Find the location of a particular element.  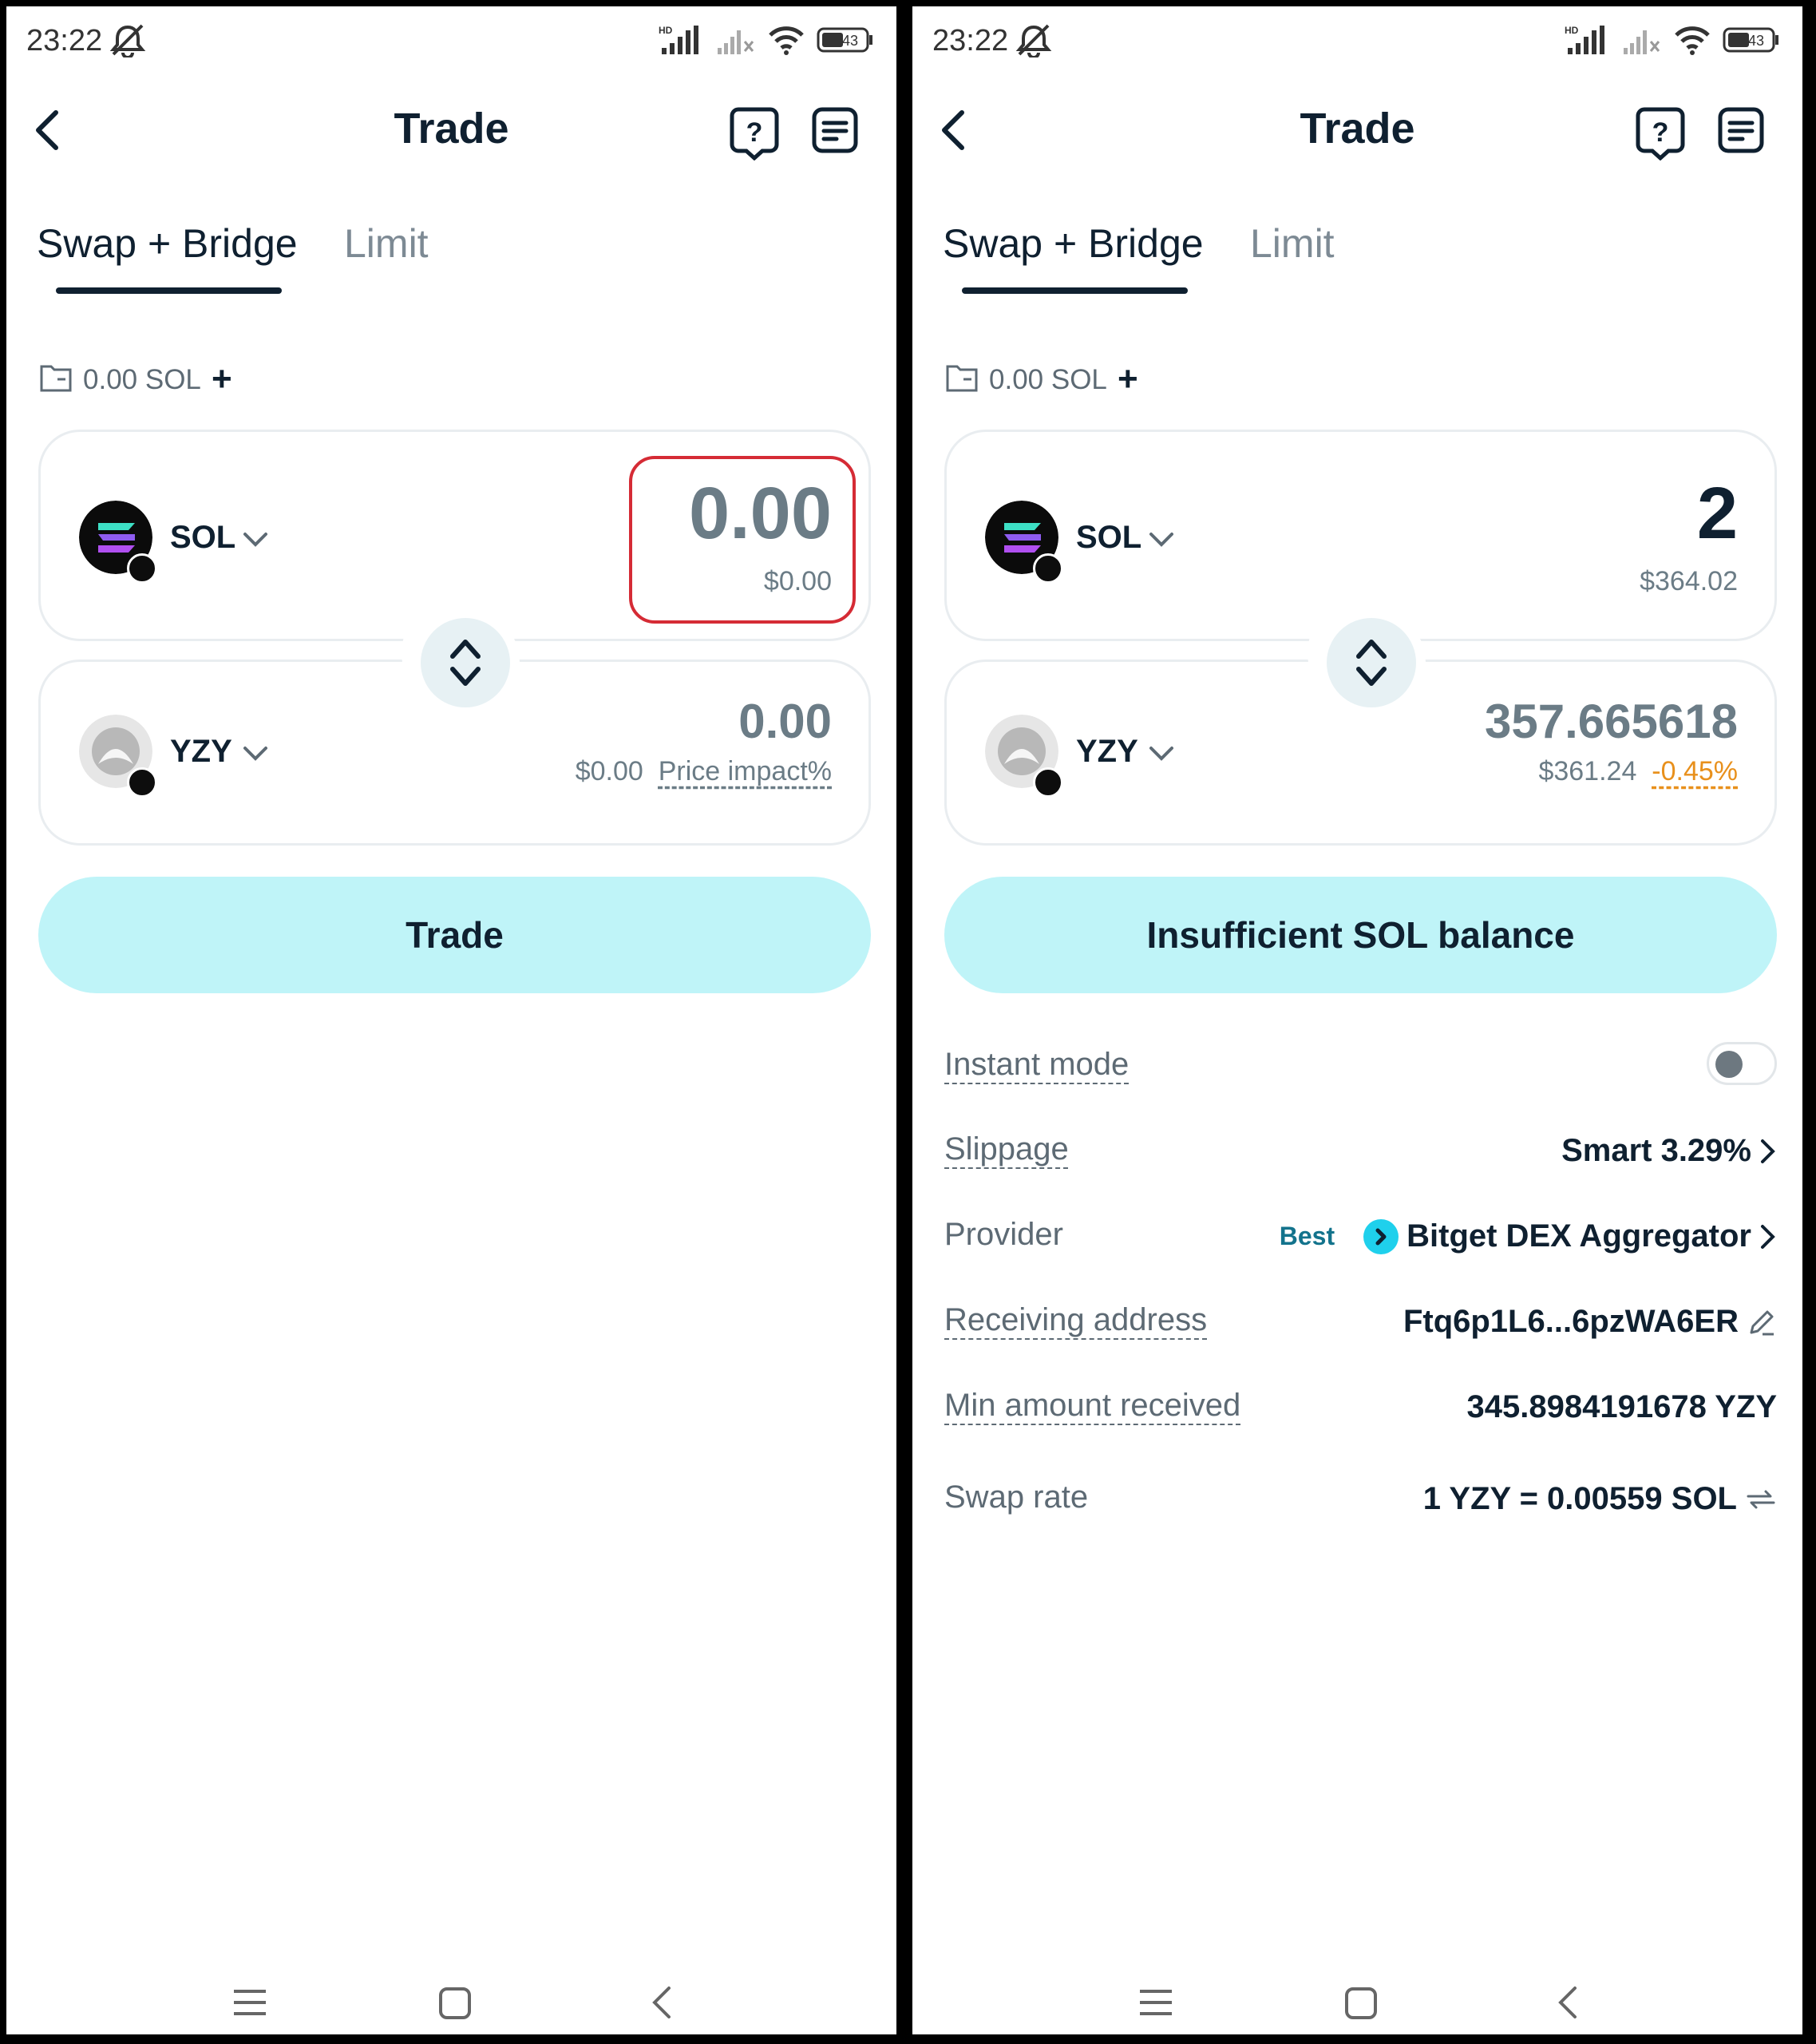

android-nav-bar is located at coordinates (451, 2002).